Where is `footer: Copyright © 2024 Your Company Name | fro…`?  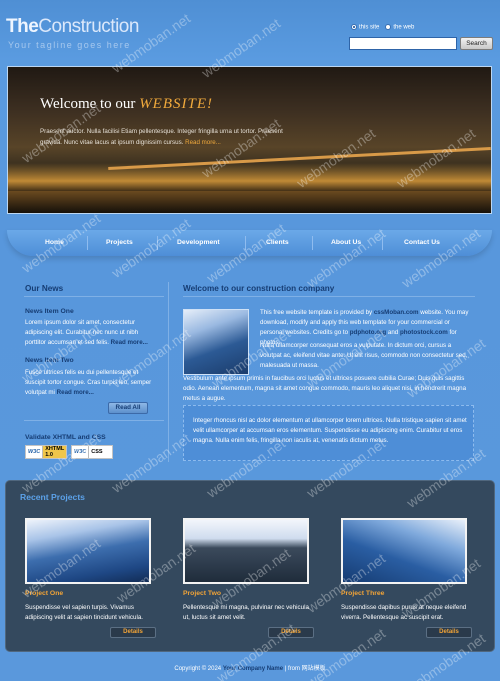 footer: Copyright © 2024 Your Company Name | fro… is located at coordinates (250, 667).